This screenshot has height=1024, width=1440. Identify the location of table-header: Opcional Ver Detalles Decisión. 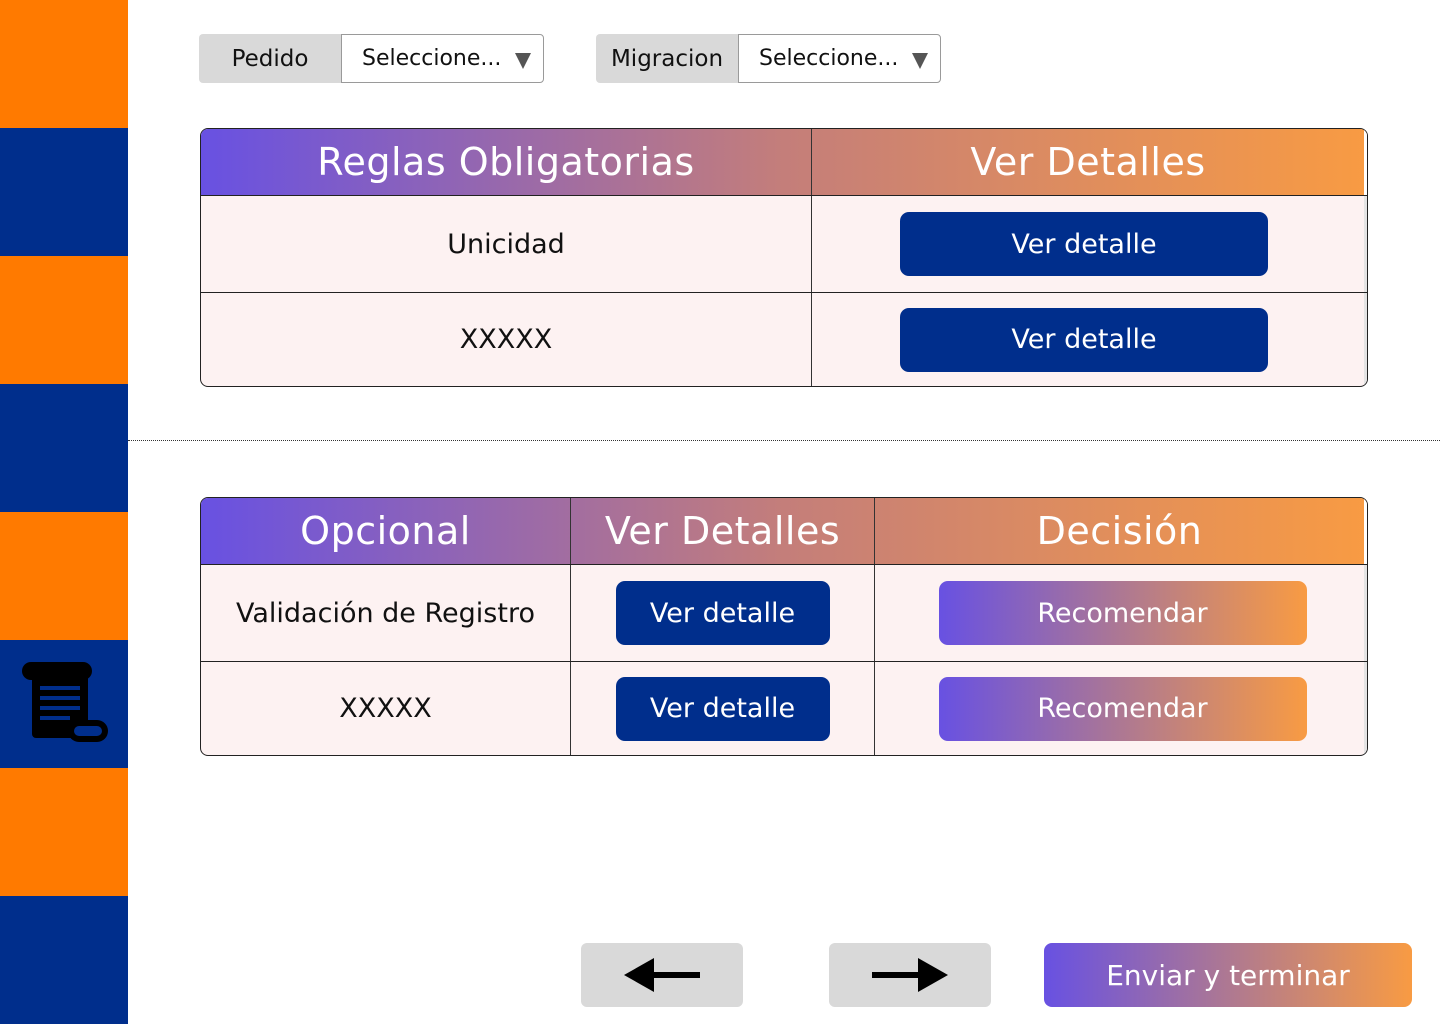
(784, 531).